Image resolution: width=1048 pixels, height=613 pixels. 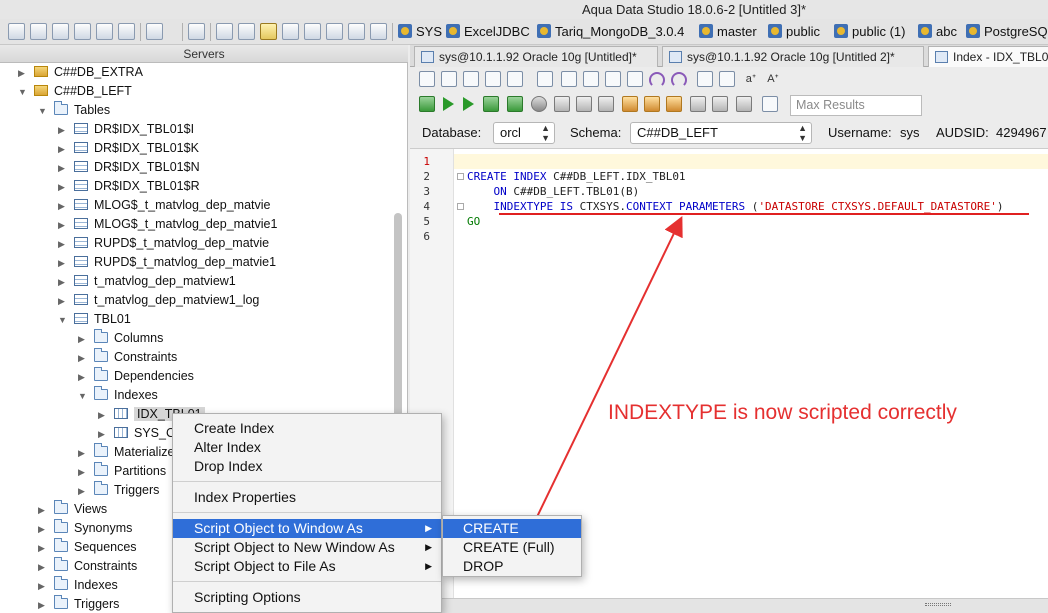 I want to click on execute-script-icon, so click(x=491, y=104).